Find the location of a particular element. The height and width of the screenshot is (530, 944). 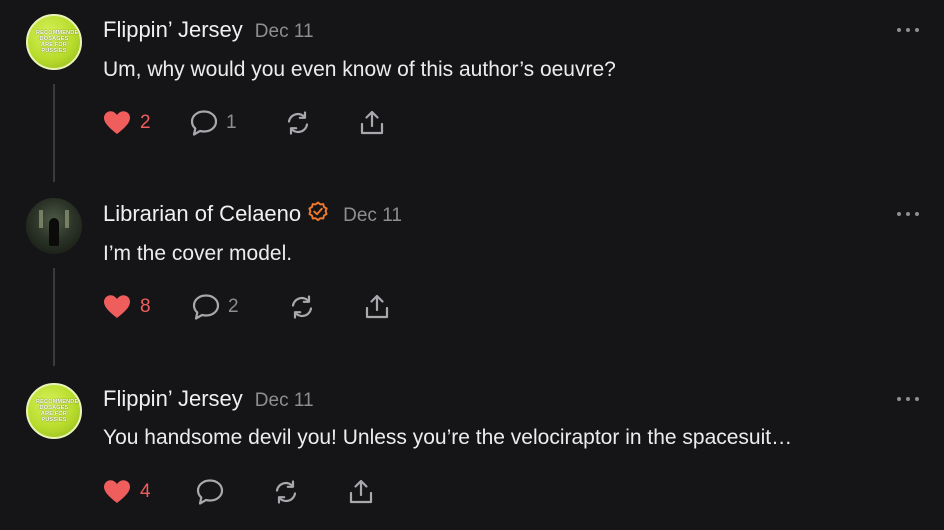

restack-icon is located at coordinates (286, 492).